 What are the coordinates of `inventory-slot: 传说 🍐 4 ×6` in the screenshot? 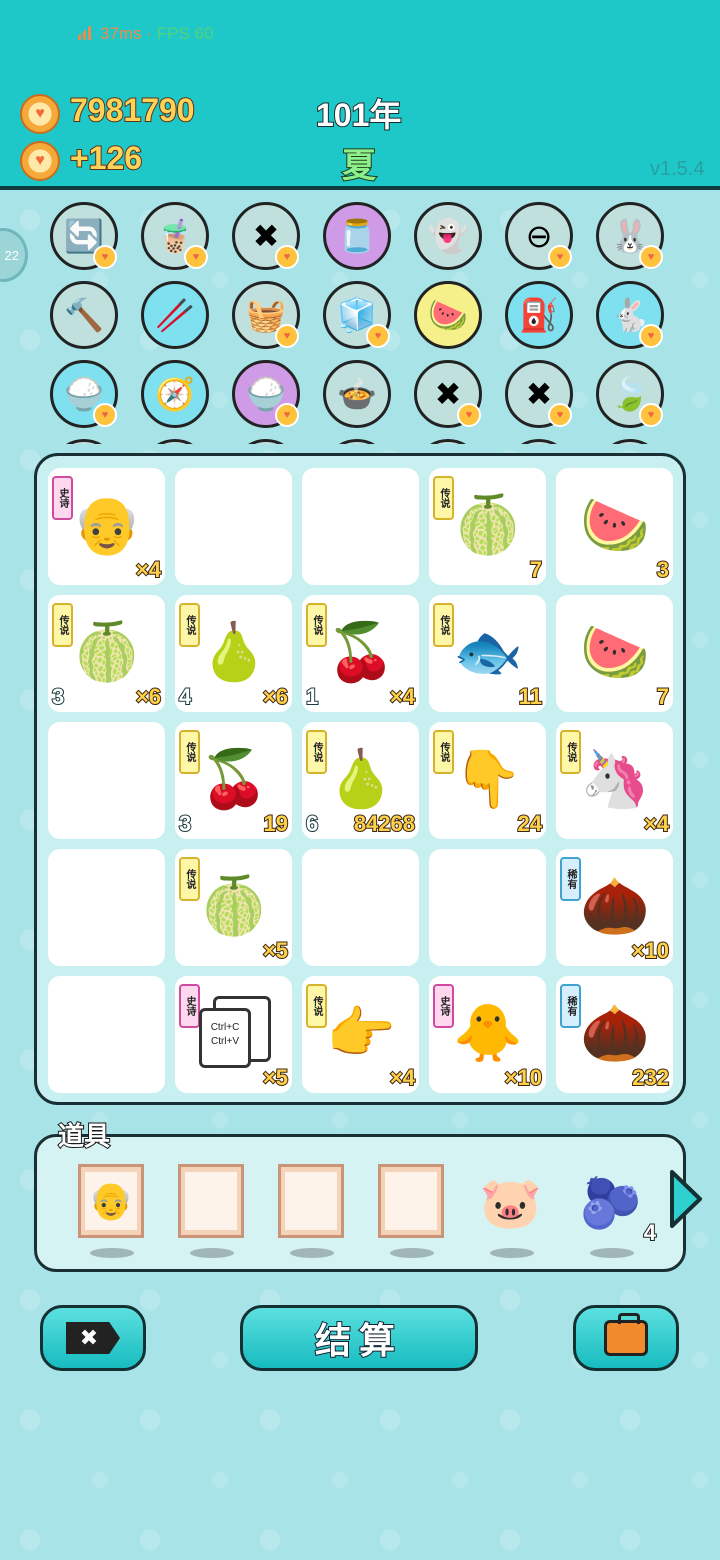 It's located at (233, 653).